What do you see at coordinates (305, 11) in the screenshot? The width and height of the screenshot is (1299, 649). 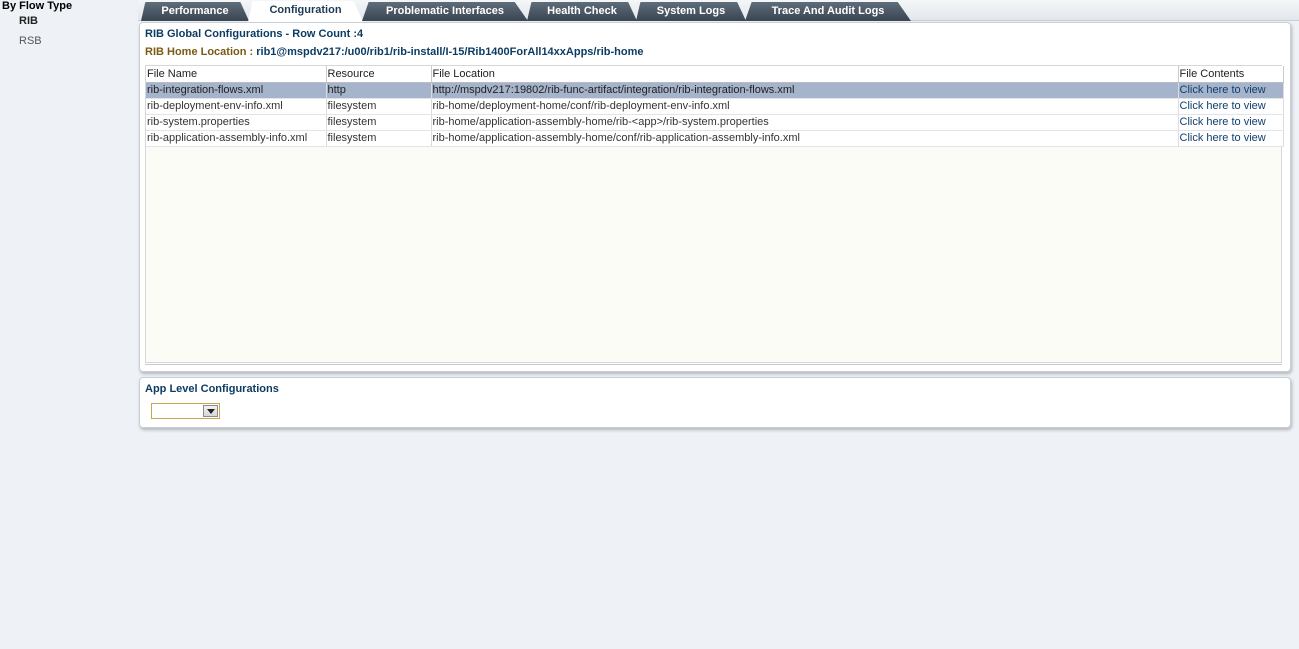 I see `tab-configuration: Configuration` at bounding box center [305, 11].